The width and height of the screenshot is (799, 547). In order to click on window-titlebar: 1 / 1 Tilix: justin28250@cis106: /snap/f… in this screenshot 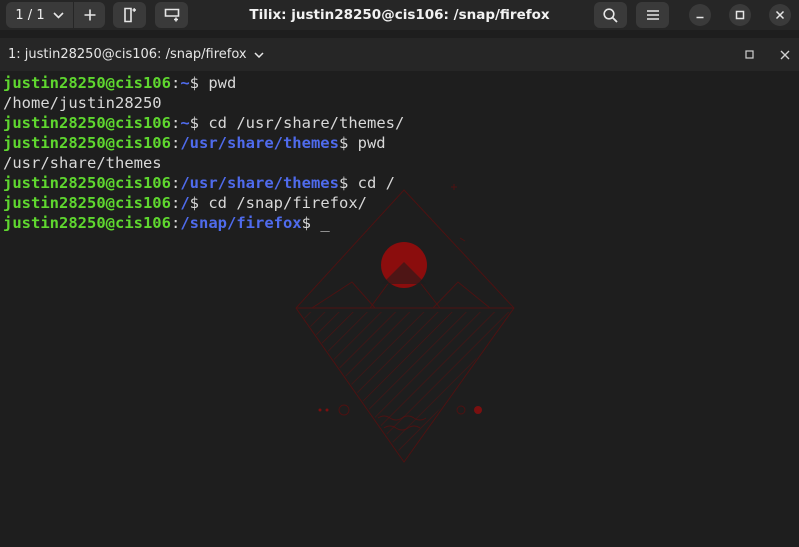, I will do `click(399, 15)`.